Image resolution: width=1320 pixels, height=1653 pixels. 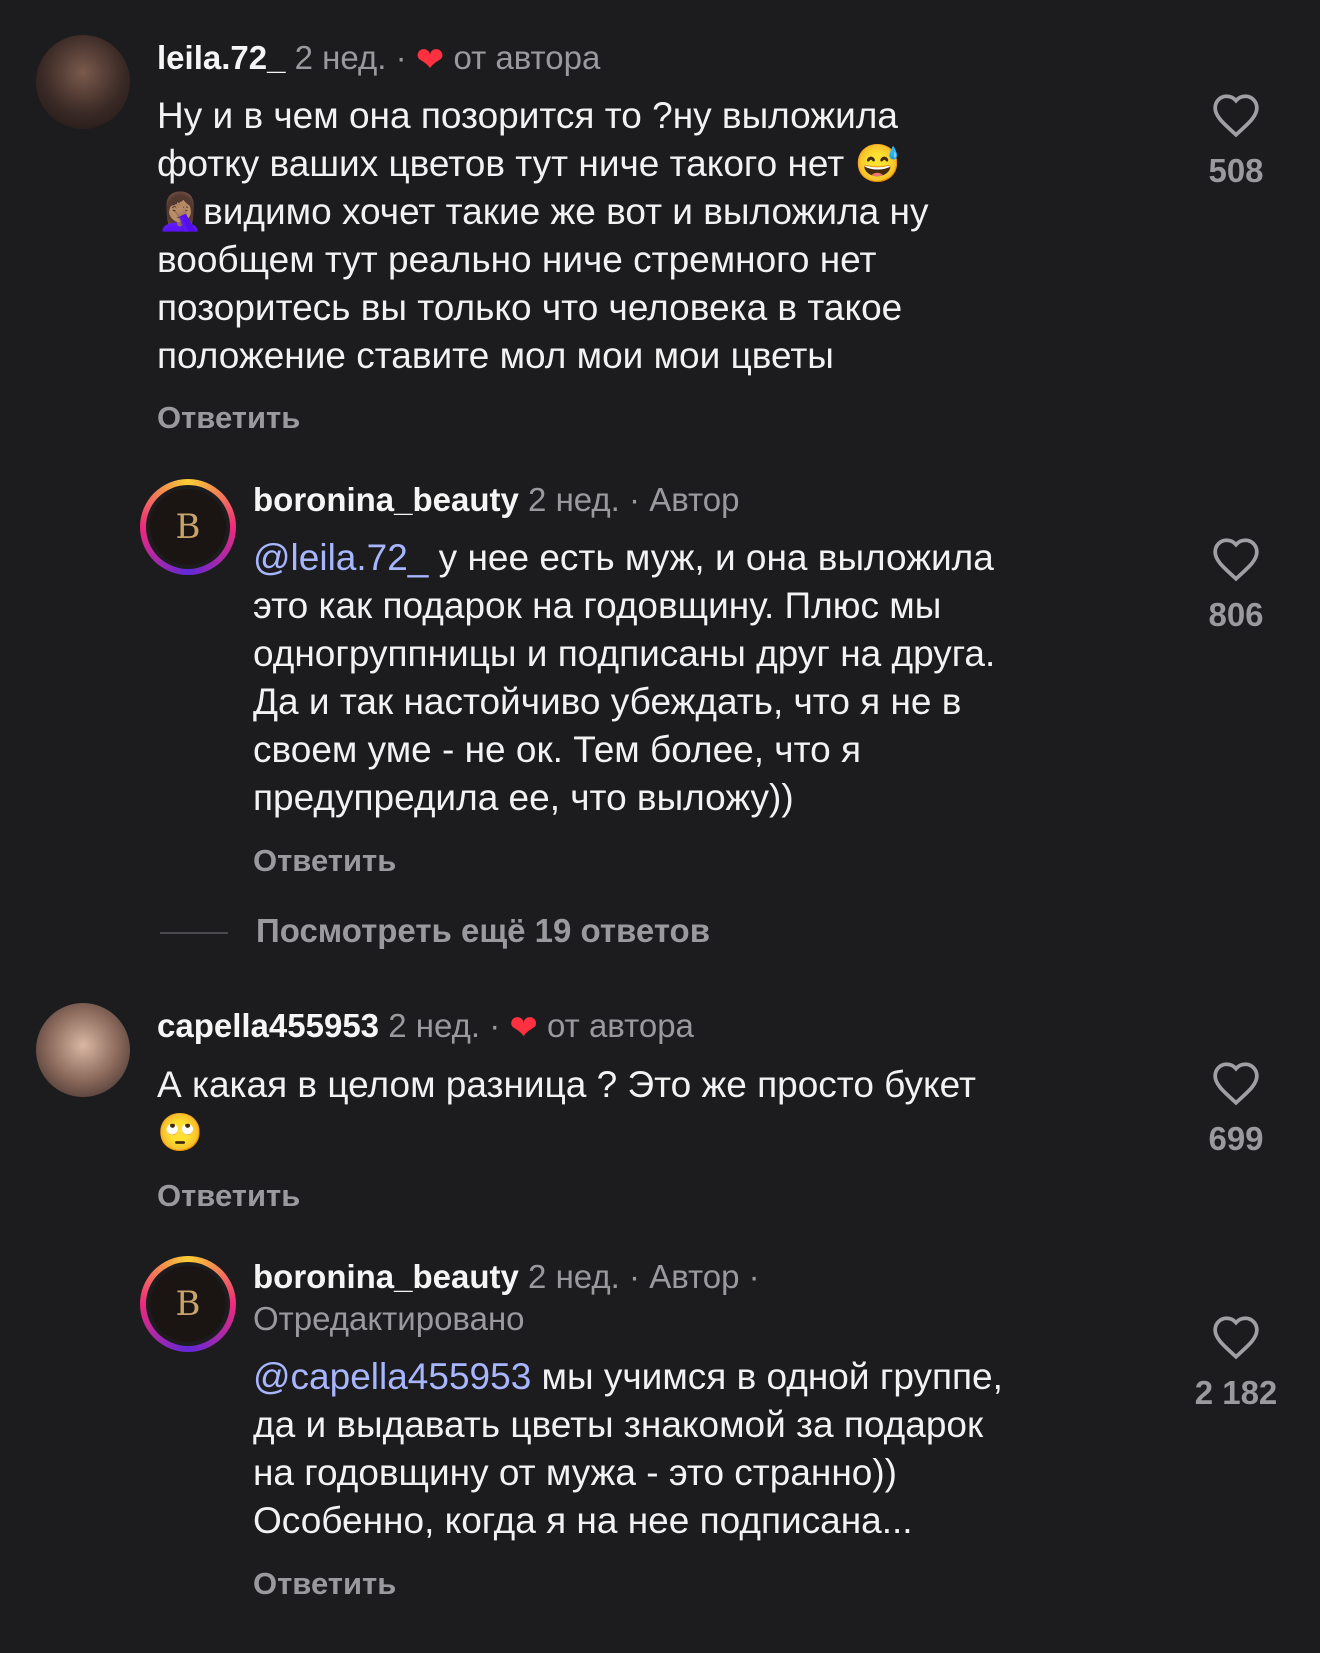 What do you see at coordinates (607, 701) in the screenshot?
I see `comment-line: Да и так настойчиво убеждать, что я не в` at bounding box center [607, 701].